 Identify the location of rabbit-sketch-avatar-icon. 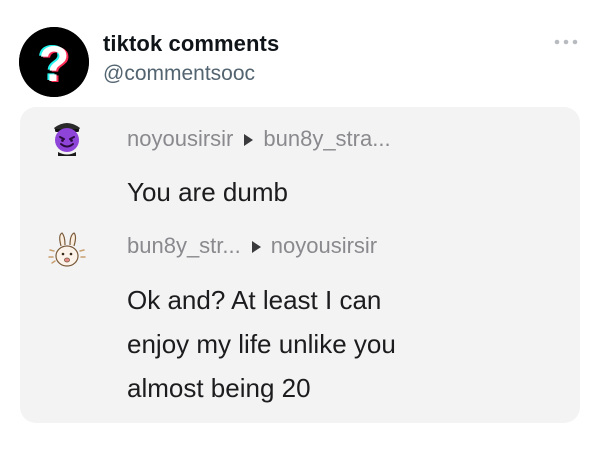
(67, 249).